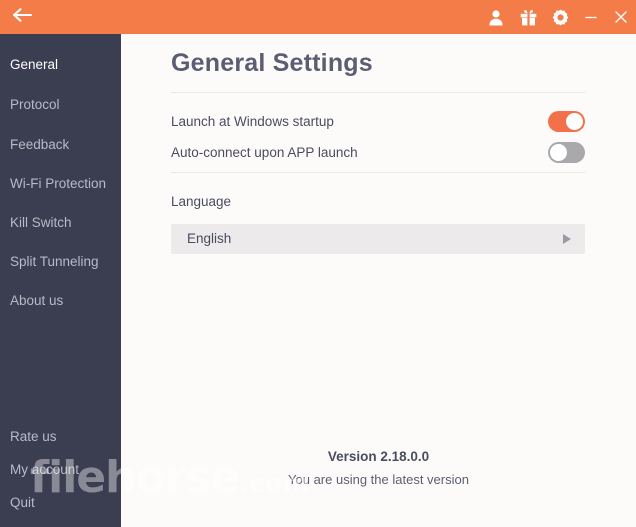 This screenshot has width=636, height=527. Describe the element at coordinates (60, 437) in the screenshot. I see `sidebar-item-rate-us: Rate us` at that location.